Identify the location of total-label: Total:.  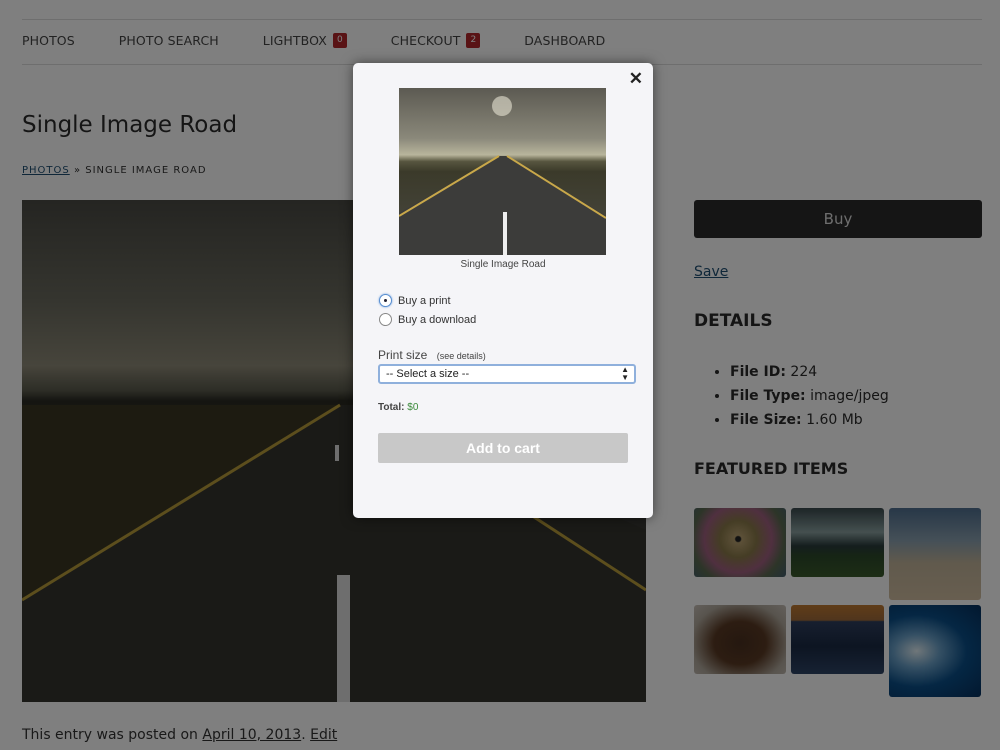
(391, 407).